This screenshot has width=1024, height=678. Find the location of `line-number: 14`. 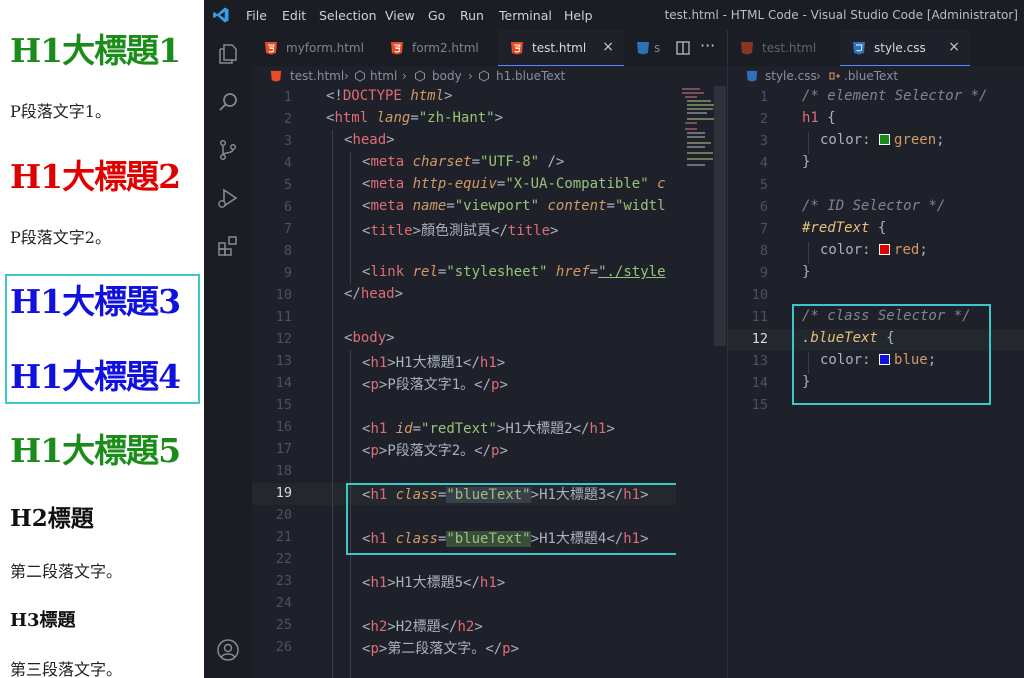

line-number: 14 is located at coordinates (283, 383).